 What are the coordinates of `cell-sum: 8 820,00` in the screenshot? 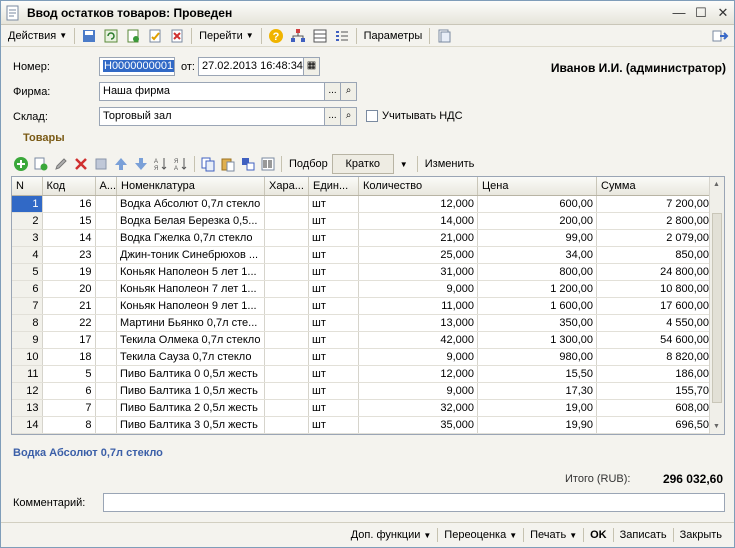 It's located at (655, 357).